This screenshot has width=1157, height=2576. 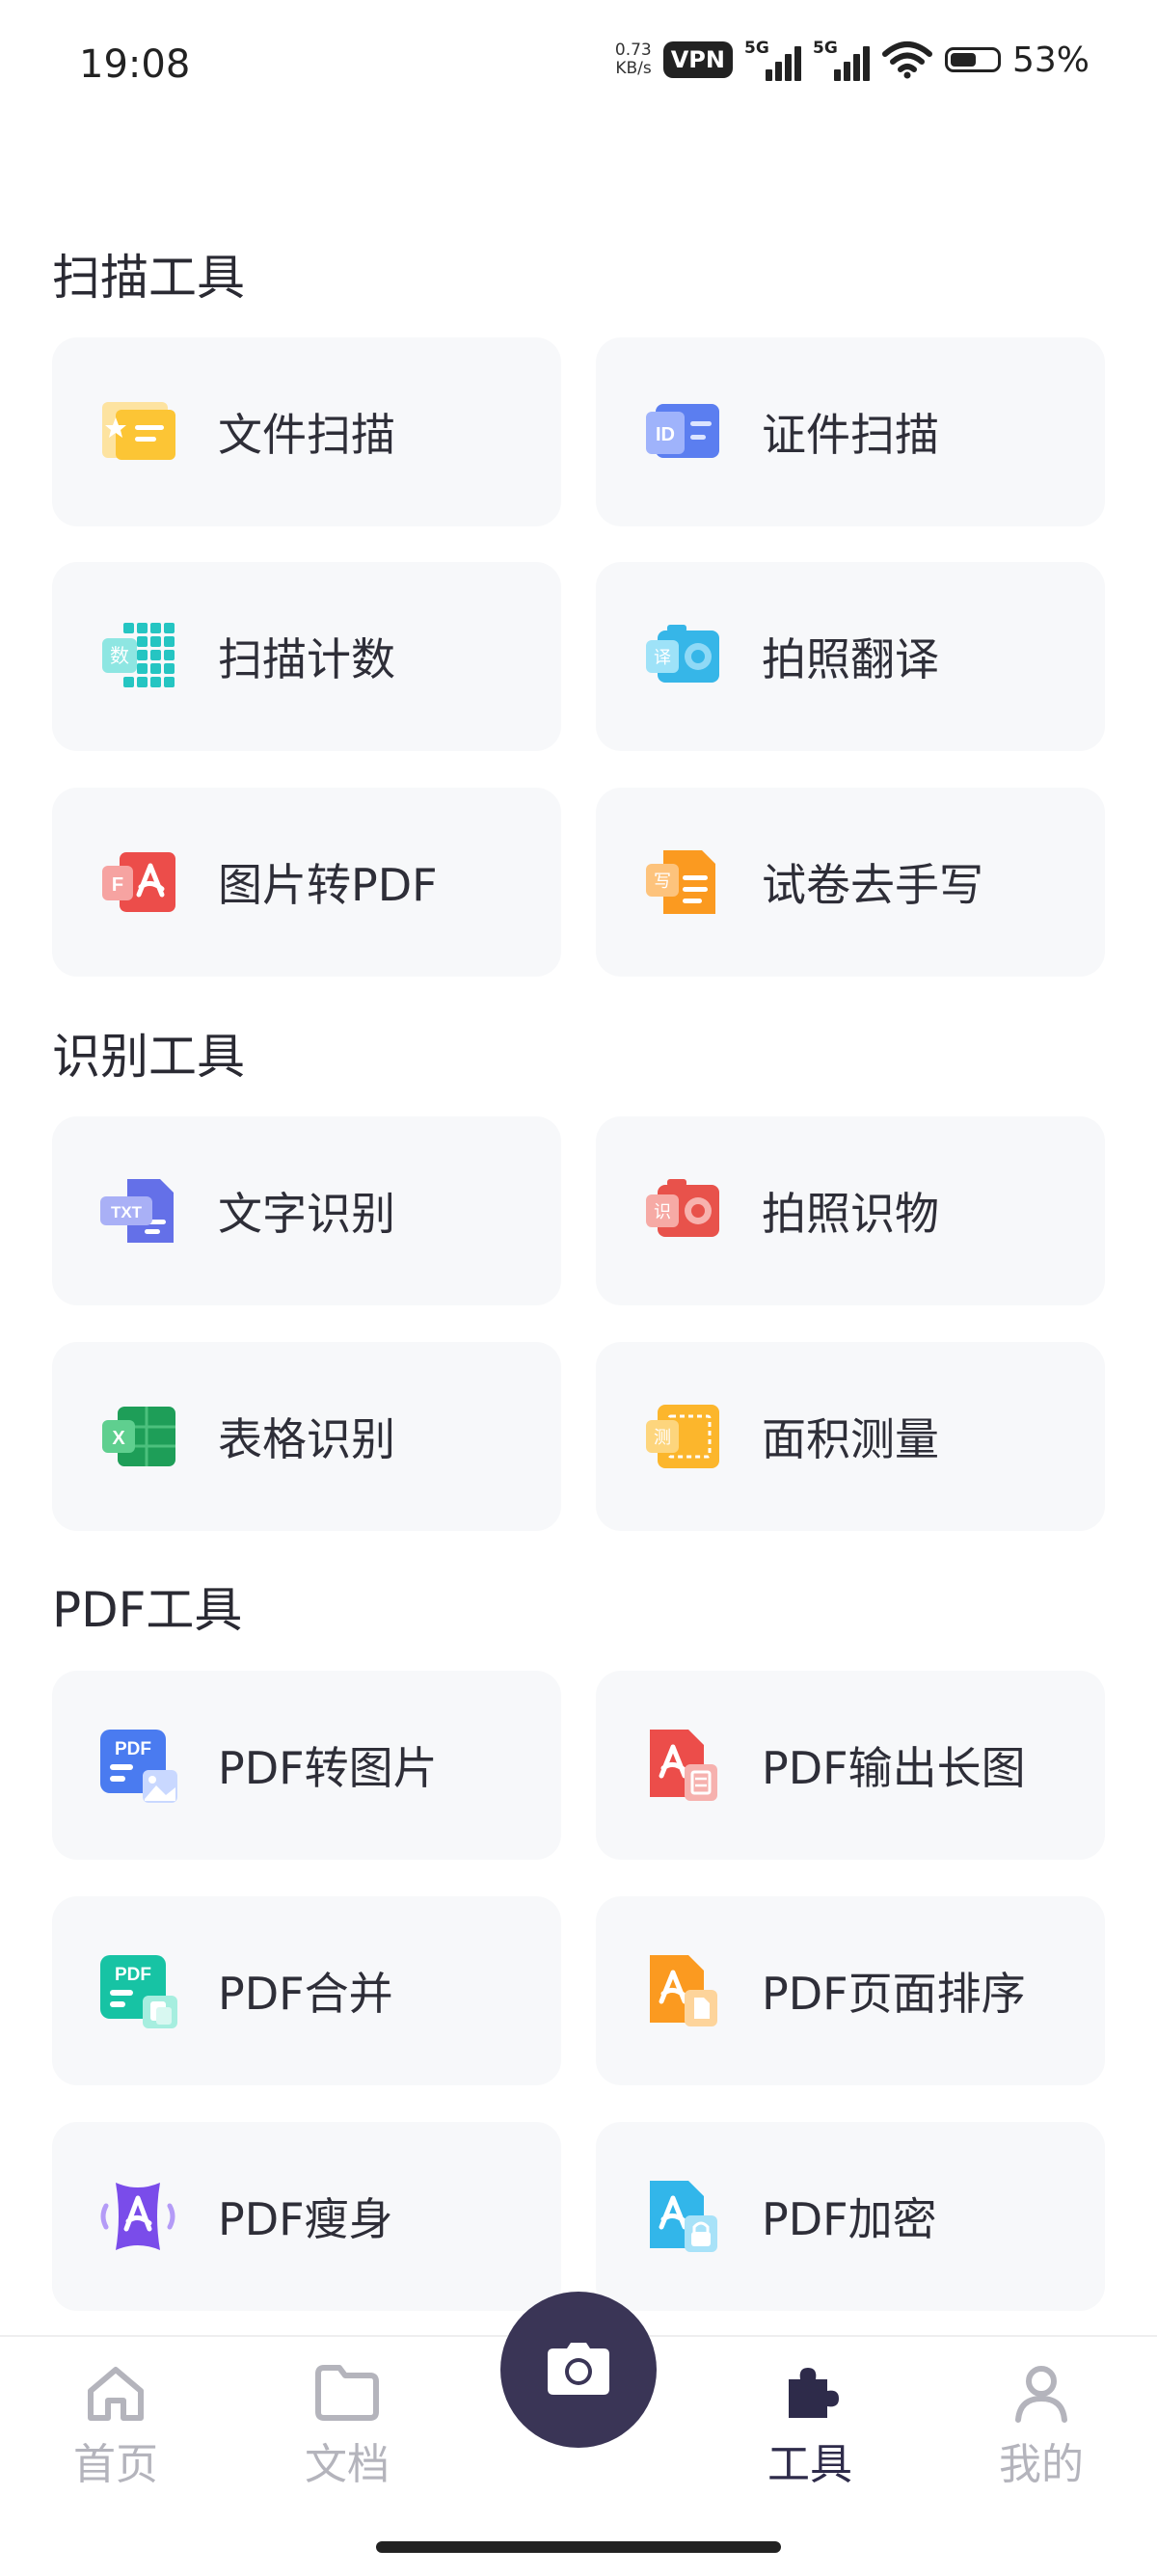 I want to click on section-title-scan: 扫描工具, so click(x=148, y=278).